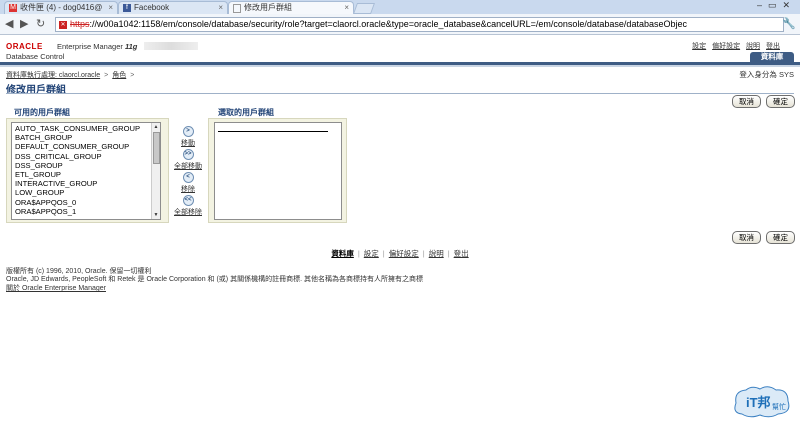  I want to click on list-item: DEFAULT_CONSUMER_GROUP, so click(86, 146).